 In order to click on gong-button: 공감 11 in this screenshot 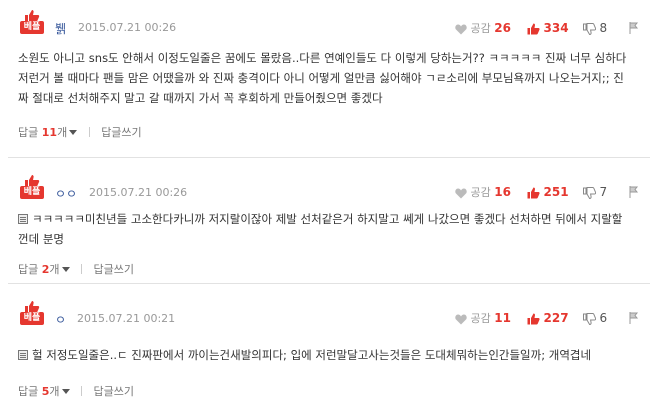, I will do `click(483, 318)`.